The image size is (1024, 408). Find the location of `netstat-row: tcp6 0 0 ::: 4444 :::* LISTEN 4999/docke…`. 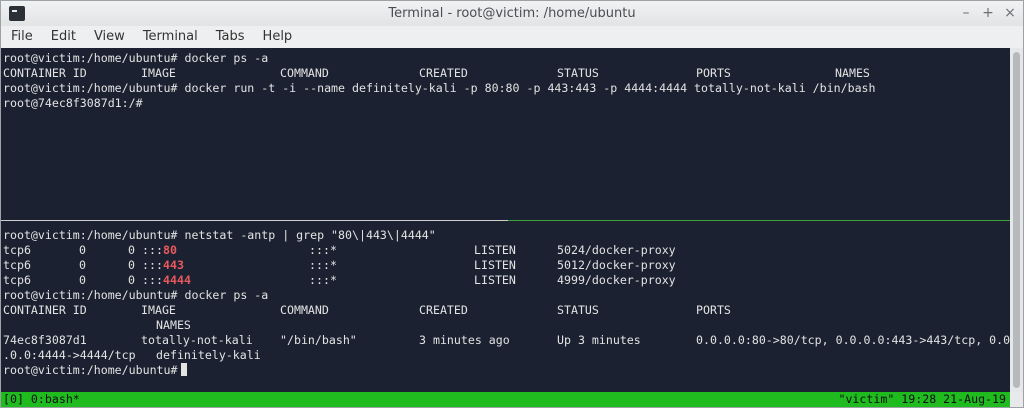

netstat-row: tcp6 0 0 ::: 4444 :::* LISTEN 4999/docke… is located at coordinates (339, 280).